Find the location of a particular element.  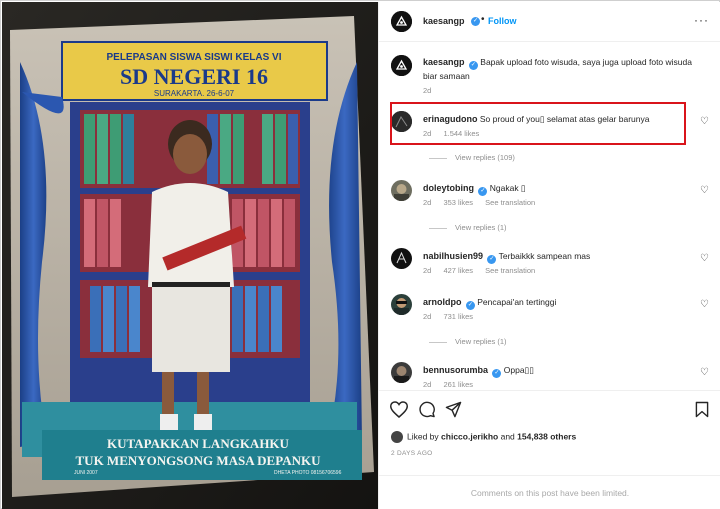

bookmark-icon is located at coordinates (702, 410).